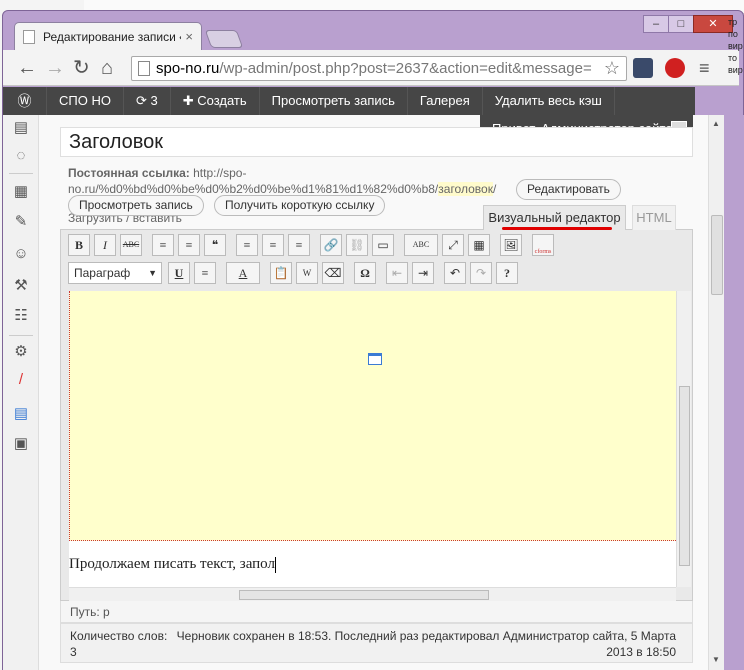 The image size is (744, 670). I want to click on numbered-list-icon: ≡, so click(189, 245).